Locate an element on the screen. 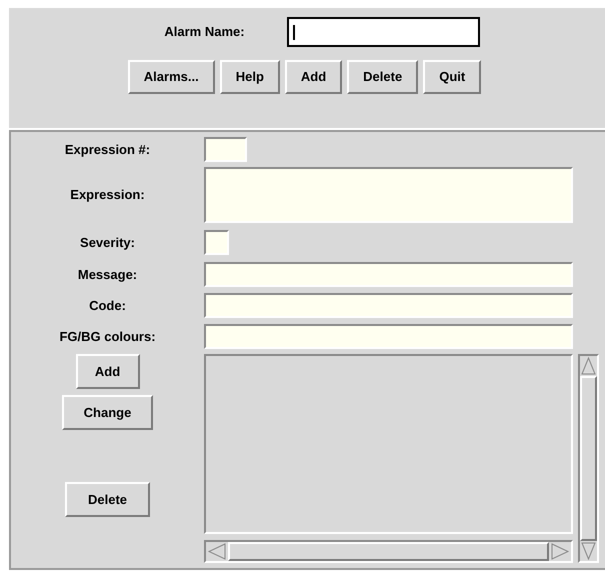 Image resolution: width=605 pixels, height=572 pixels. field-label: Code: is located at coordinates (107, 305).